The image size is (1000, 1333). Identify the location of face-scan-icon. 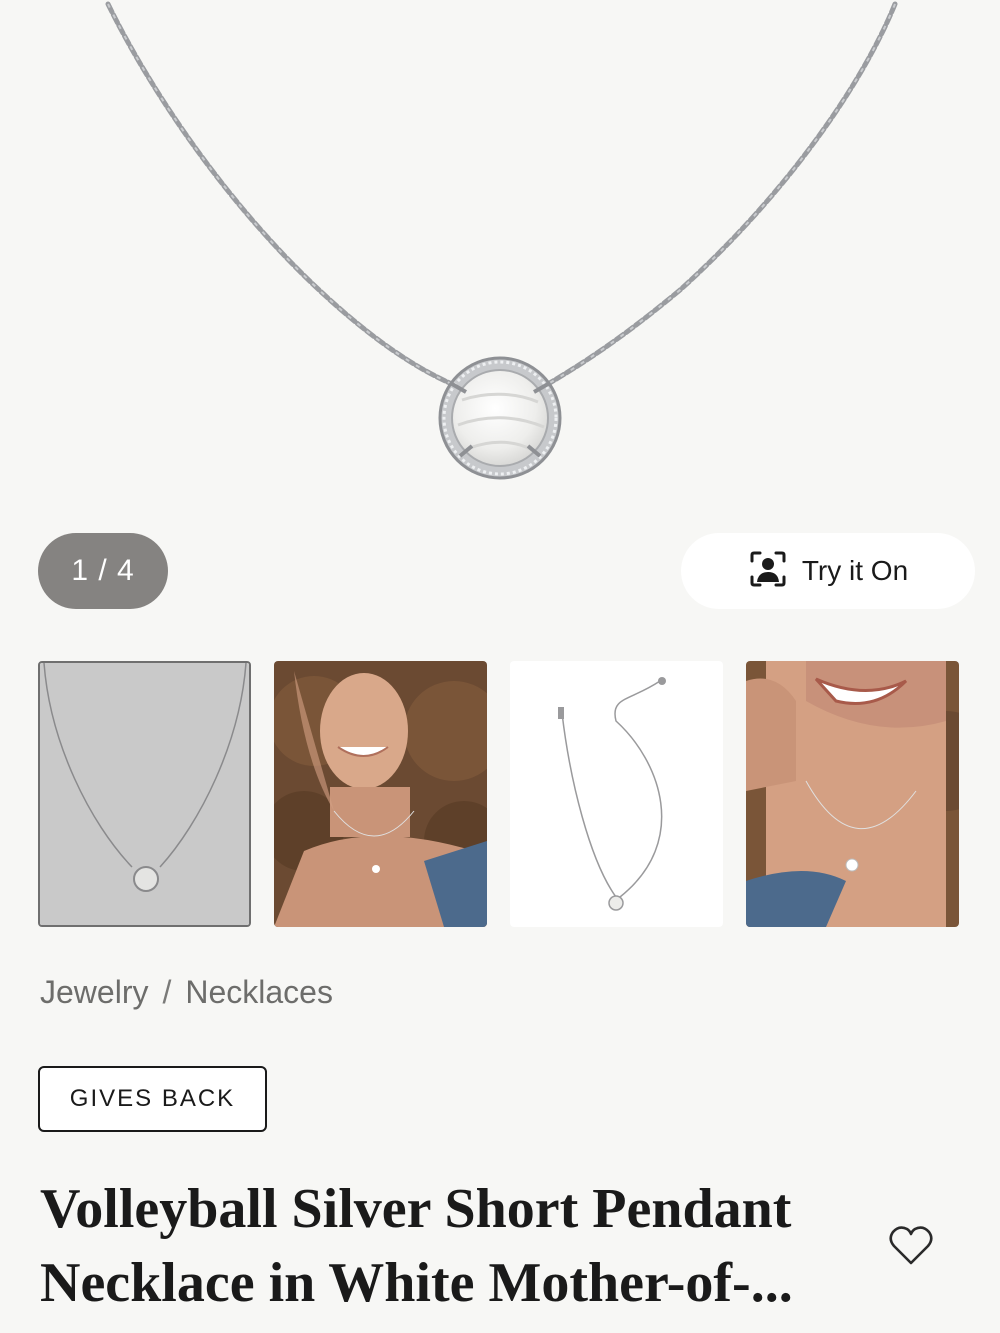
(768, 571).